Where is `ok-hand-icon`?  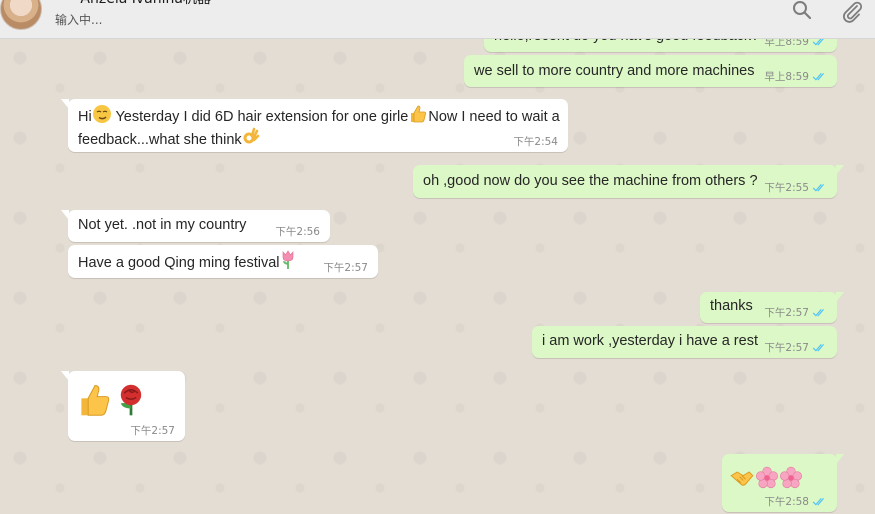 ok-hand-icon is located at coordinates (251, 135).